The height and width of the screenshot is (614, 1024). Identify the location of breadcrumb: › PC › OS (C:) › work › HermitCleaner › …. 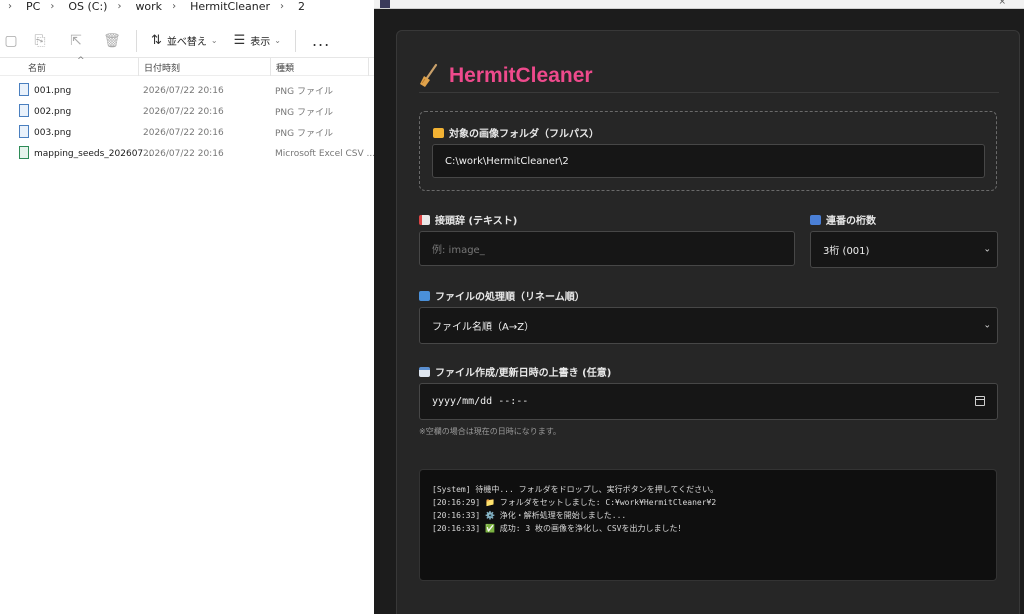
(187, 6).